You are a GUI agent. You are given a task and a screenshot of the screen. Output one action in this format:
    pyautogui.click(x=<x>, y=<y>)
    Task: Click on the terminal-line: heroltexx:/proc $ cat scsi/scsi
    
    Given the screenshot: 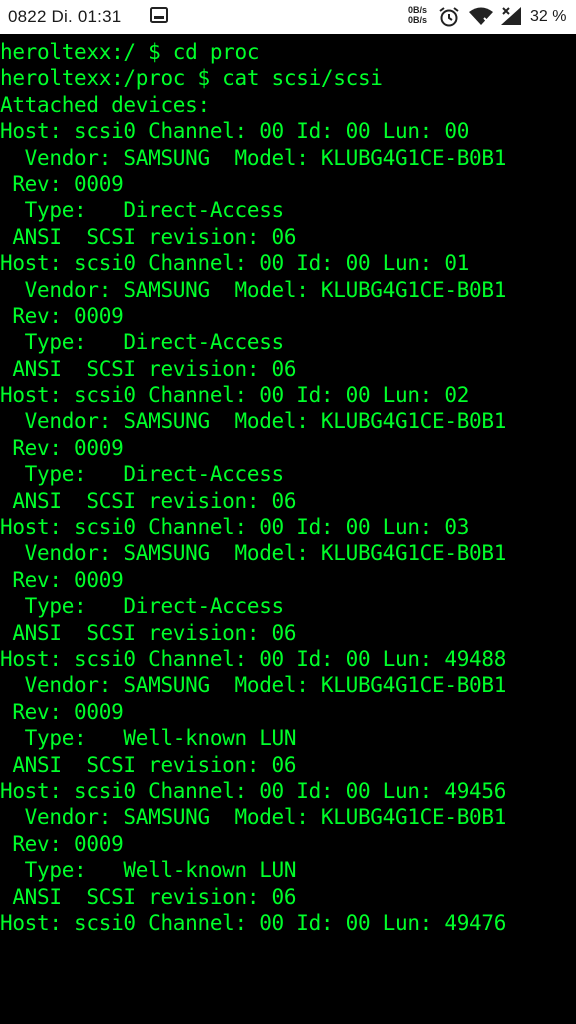 What is the action you would take?
    pyautogui.click(x=191, y=78)
    